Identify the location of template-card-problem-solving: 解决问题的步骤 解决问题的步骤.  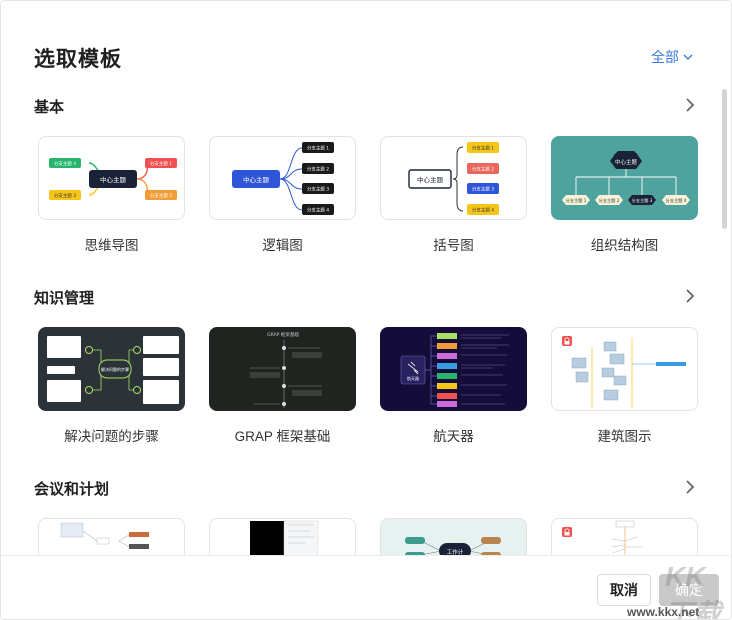
(111, 386).